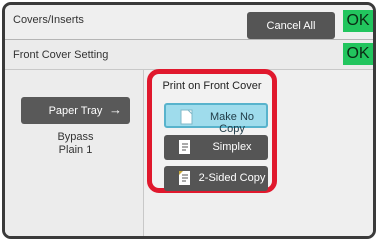 Image resolution: width=378 pixels, height=241 pixels. I want to click on simplex-button: Simplex, so click(216, 147).